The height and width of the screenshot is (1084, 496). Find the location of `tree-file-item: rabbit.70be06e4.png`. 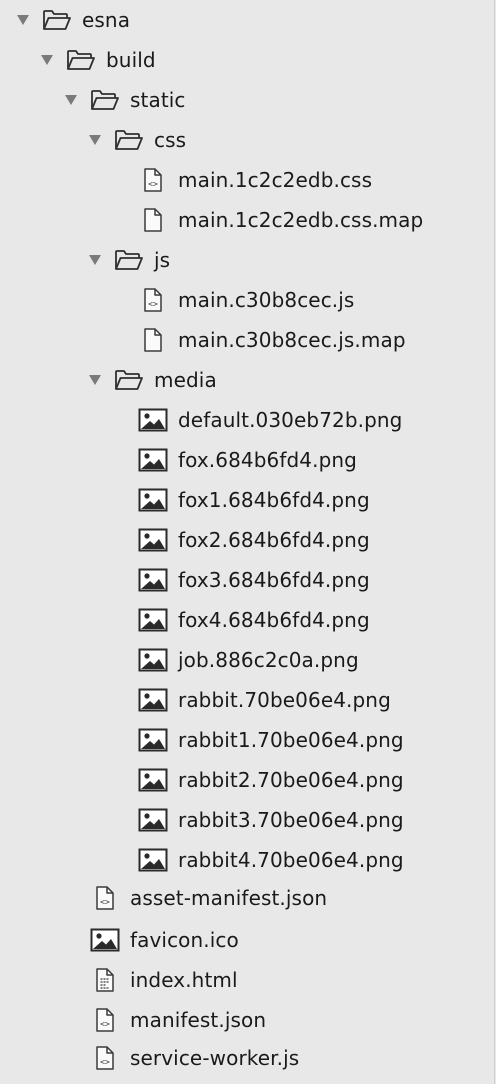

tree-file-item: rabbit.70be06e4.png is located at coordinates (247, 700).